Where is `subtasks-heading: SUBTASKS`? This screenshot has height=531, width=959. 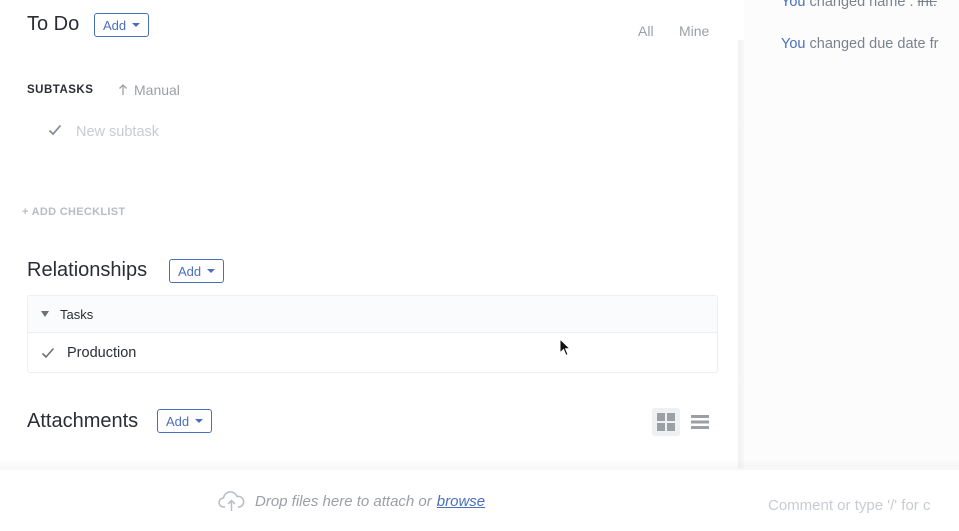 subtasks-heading: SUBTASKS is located at coordinates (60, 90).